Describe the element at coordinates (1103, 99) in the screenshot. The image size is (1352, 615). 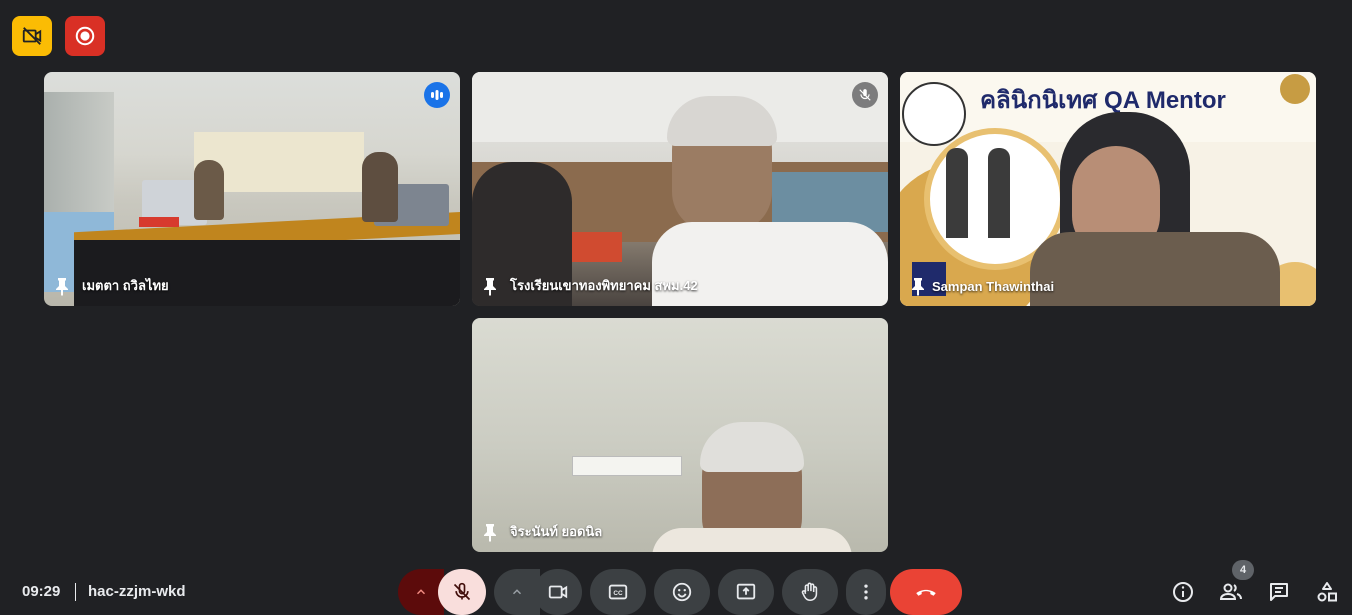
I see `banner-title: คลินิกนิเทศ QA Mentor` at that location.